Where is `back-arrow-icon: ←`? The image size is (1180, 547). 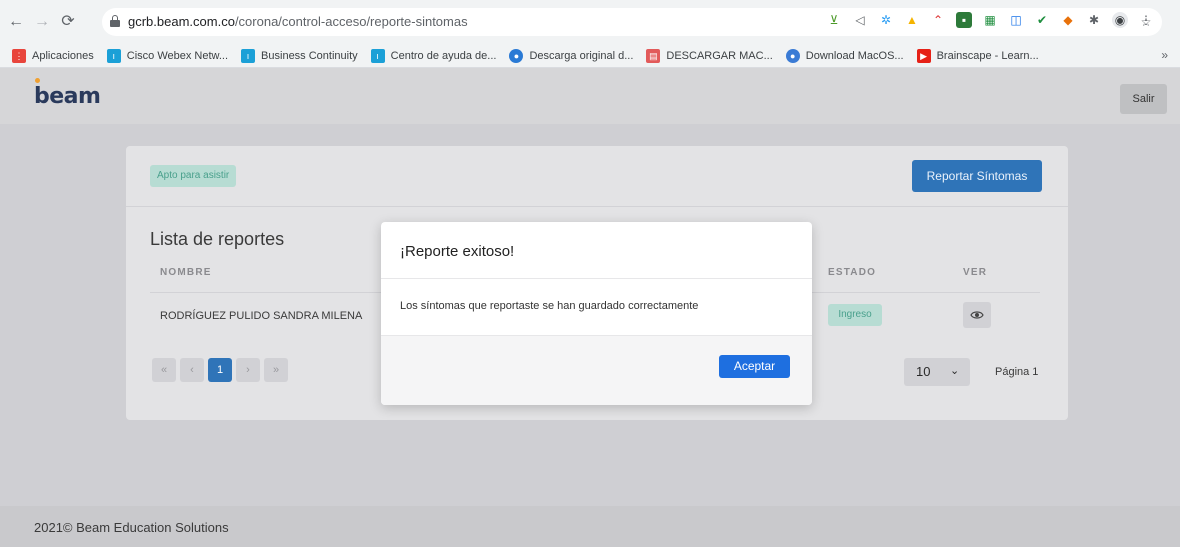
back-arrow-icon: ← is located at coordinates (16, 22).